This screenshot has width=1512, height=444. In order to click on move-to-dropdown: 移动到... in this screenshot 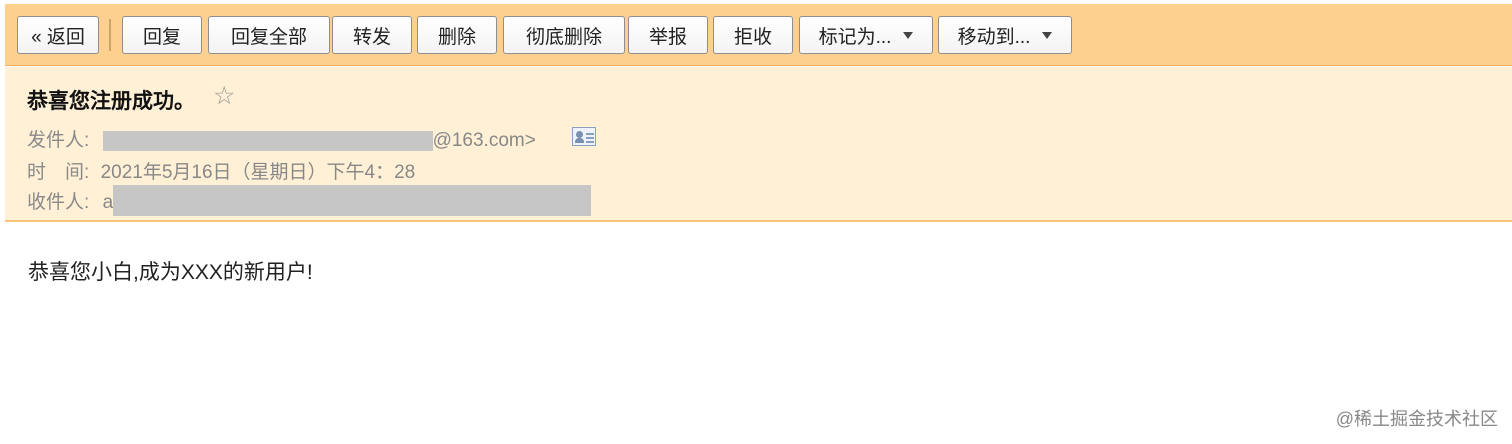, I will do `click(1005, 35)`.